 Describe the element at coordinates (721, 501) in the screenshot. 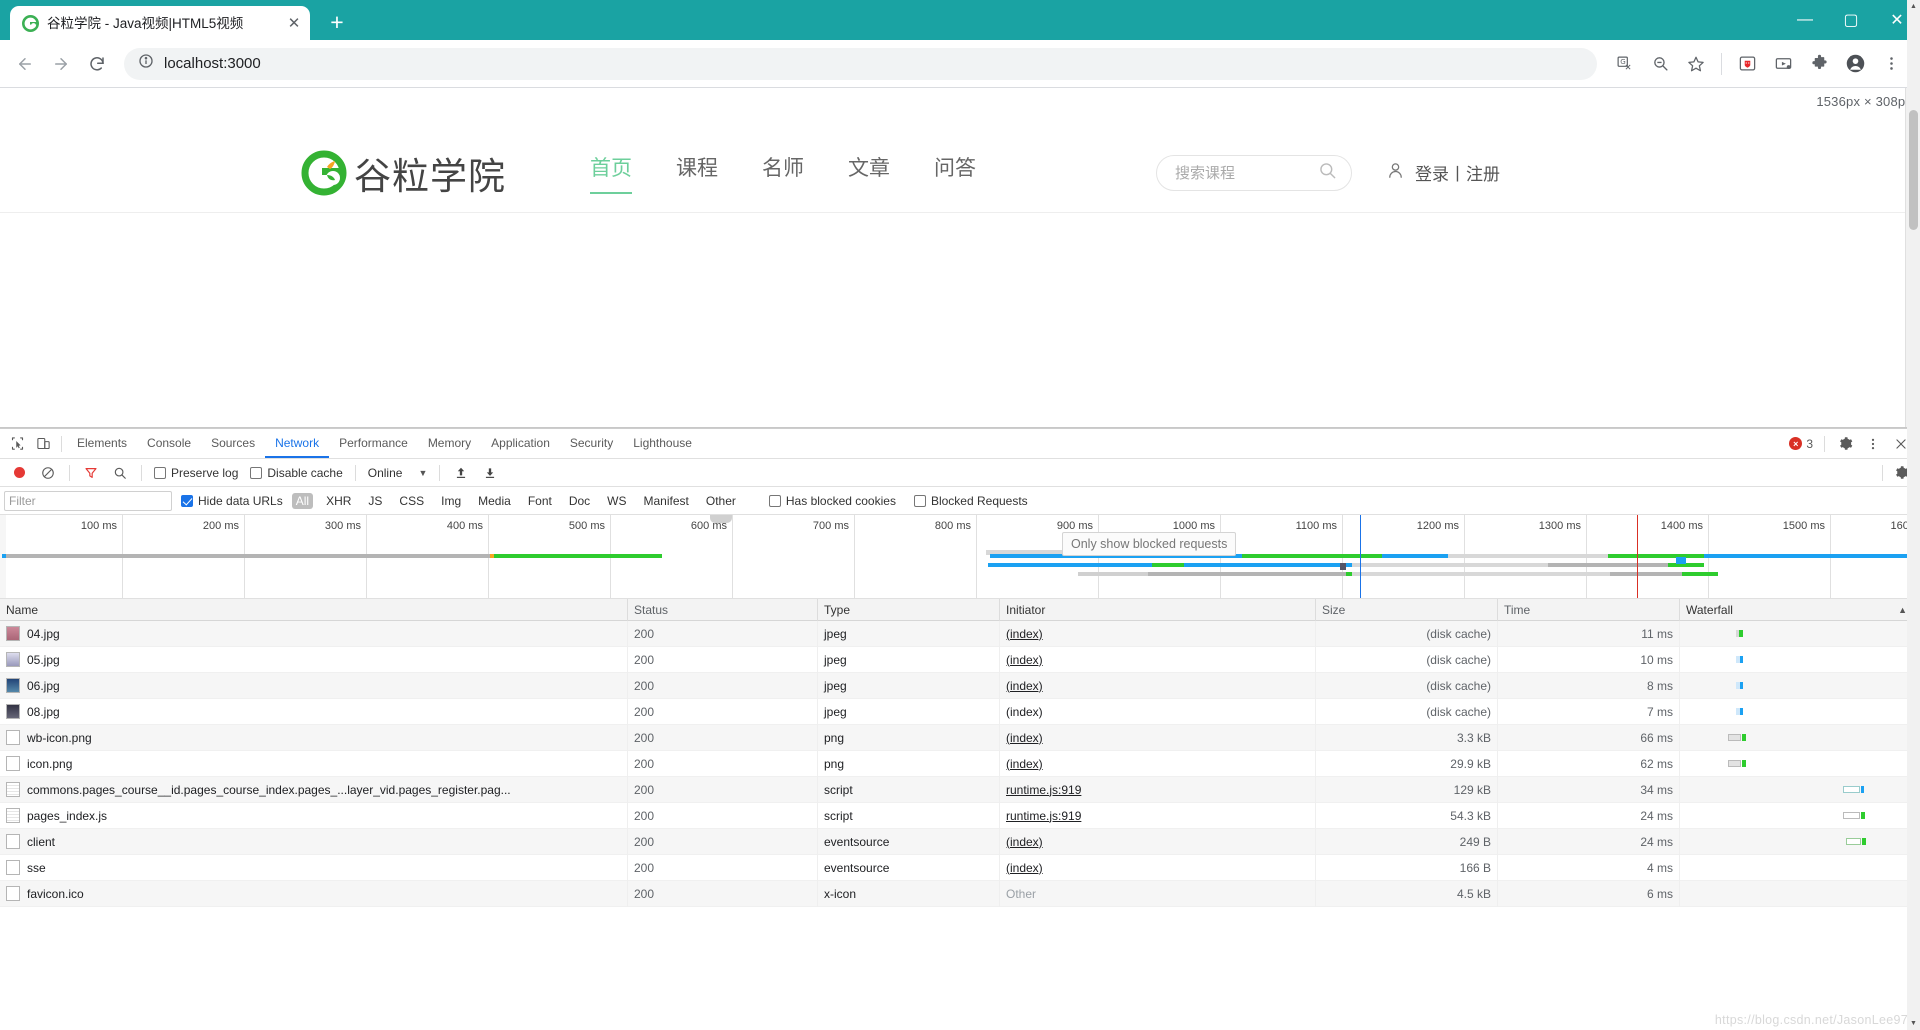

I see `filter-type-other: Other` at that location.